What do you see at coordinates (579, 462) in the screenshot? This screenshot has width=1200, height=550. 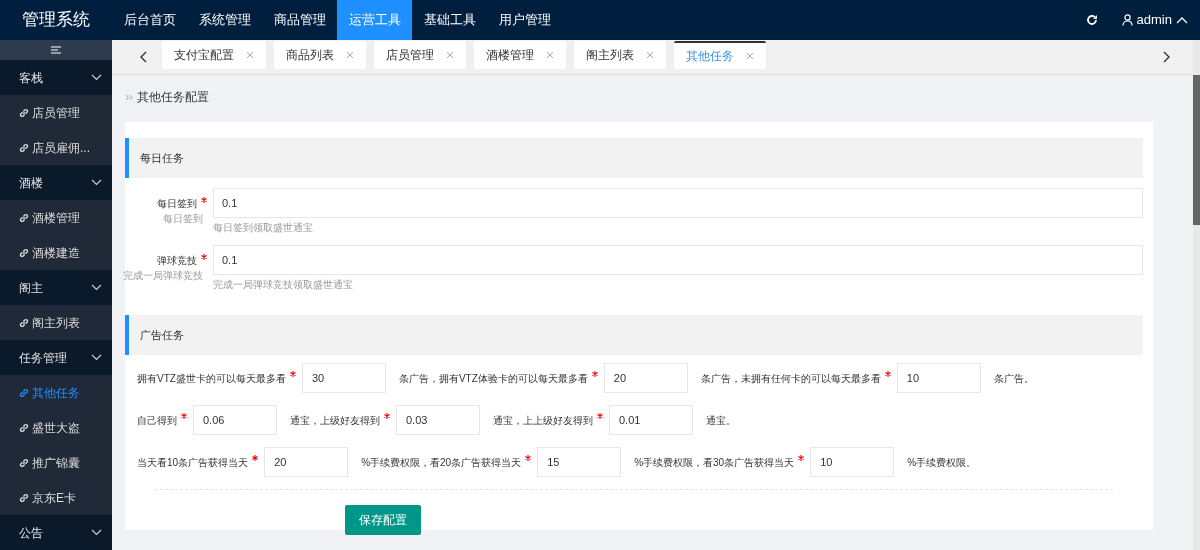 I see `input-field: 15` at bounding box center [579, 462].